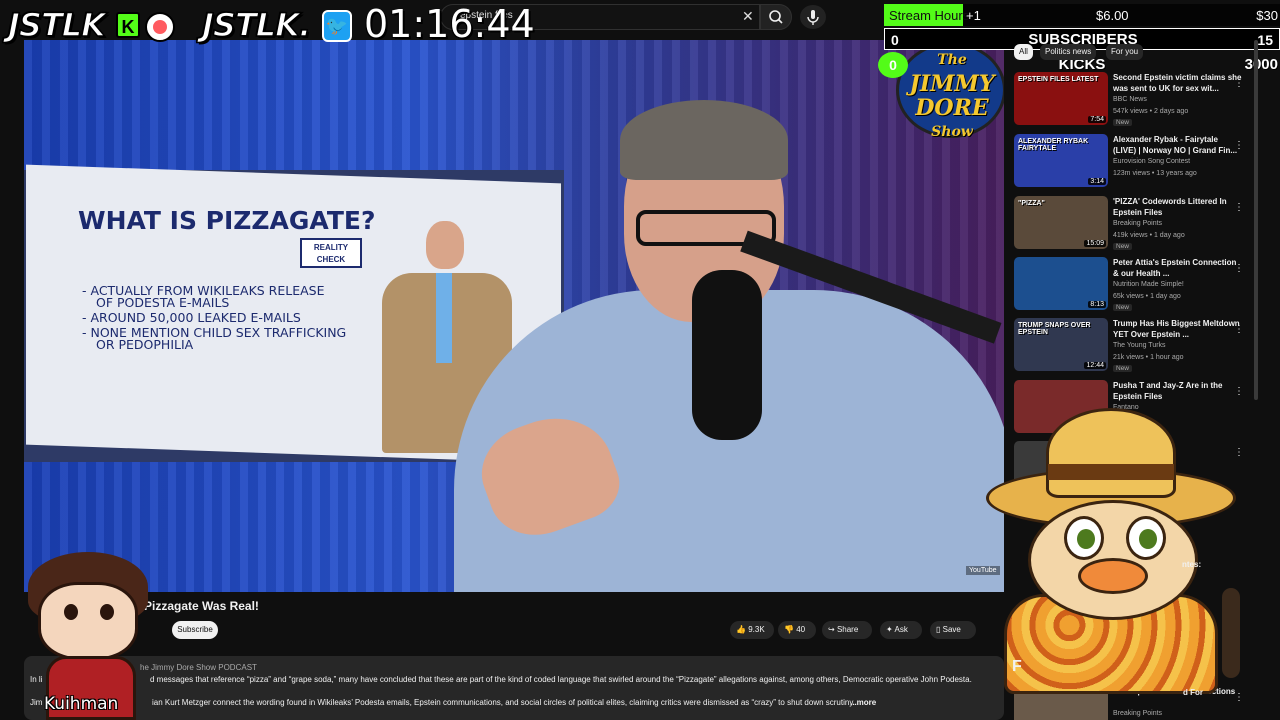 This screenshot has height=720, width=1280. Describe the element at coordinates (1155, 173) in the screenshot. I see `rec-meta: 123m views • 13 years ago` at that location.